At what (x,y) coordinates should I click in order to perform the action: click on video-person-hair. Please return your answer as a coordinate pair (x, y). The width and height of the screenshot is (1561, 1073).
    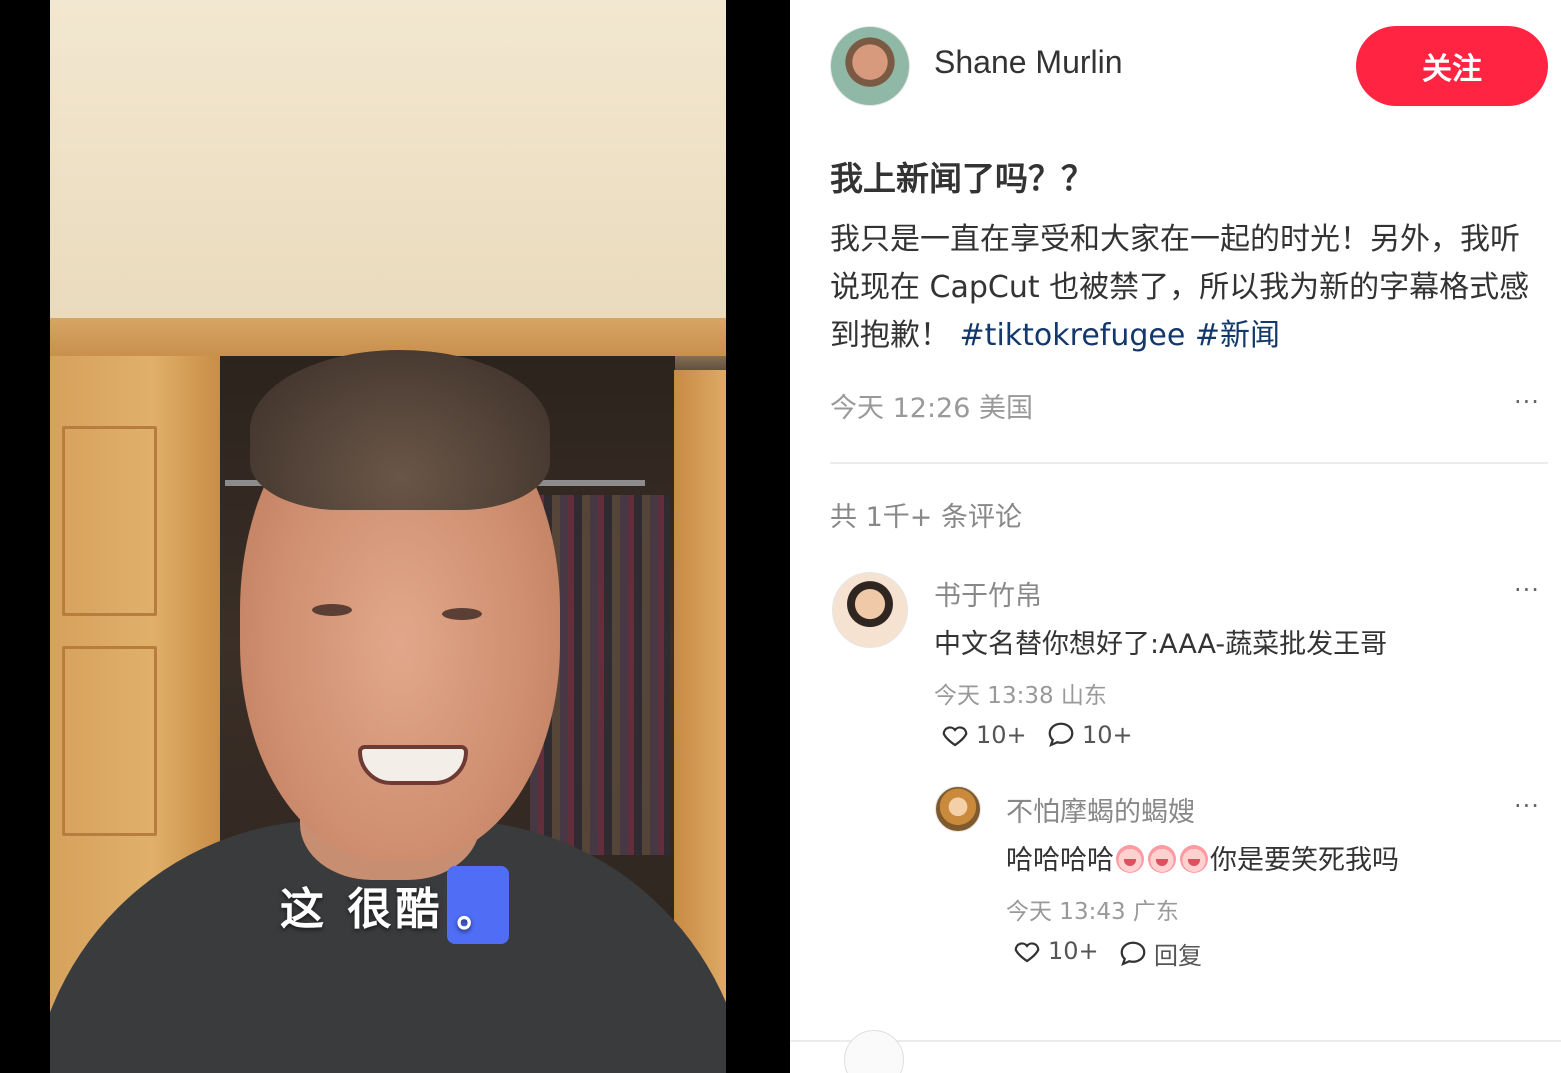
    Looking at the image, I should click on (400, 430).